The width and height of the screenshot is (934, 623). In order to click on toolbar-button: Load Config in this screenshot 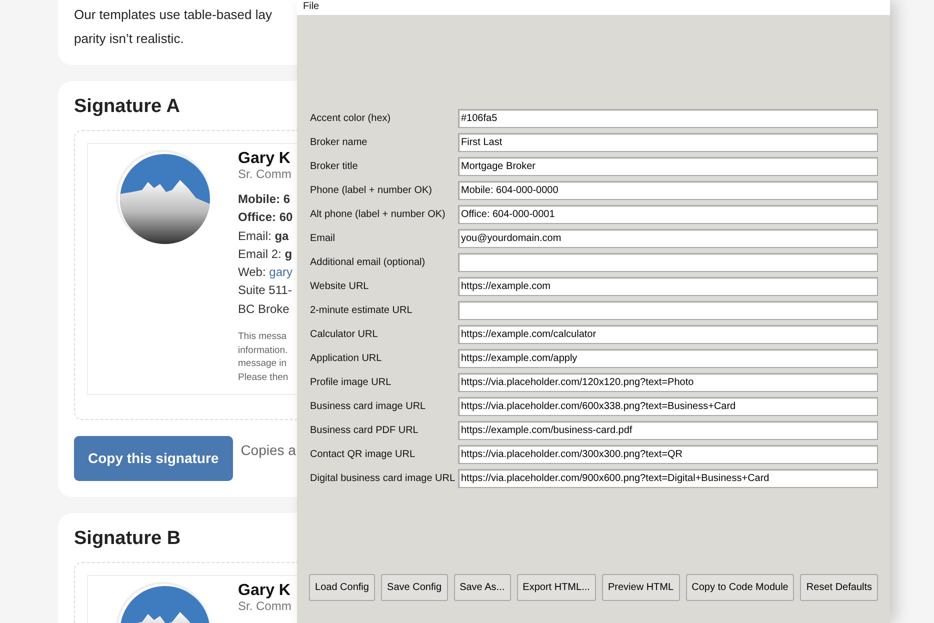, I will do `click(342, 587)`.